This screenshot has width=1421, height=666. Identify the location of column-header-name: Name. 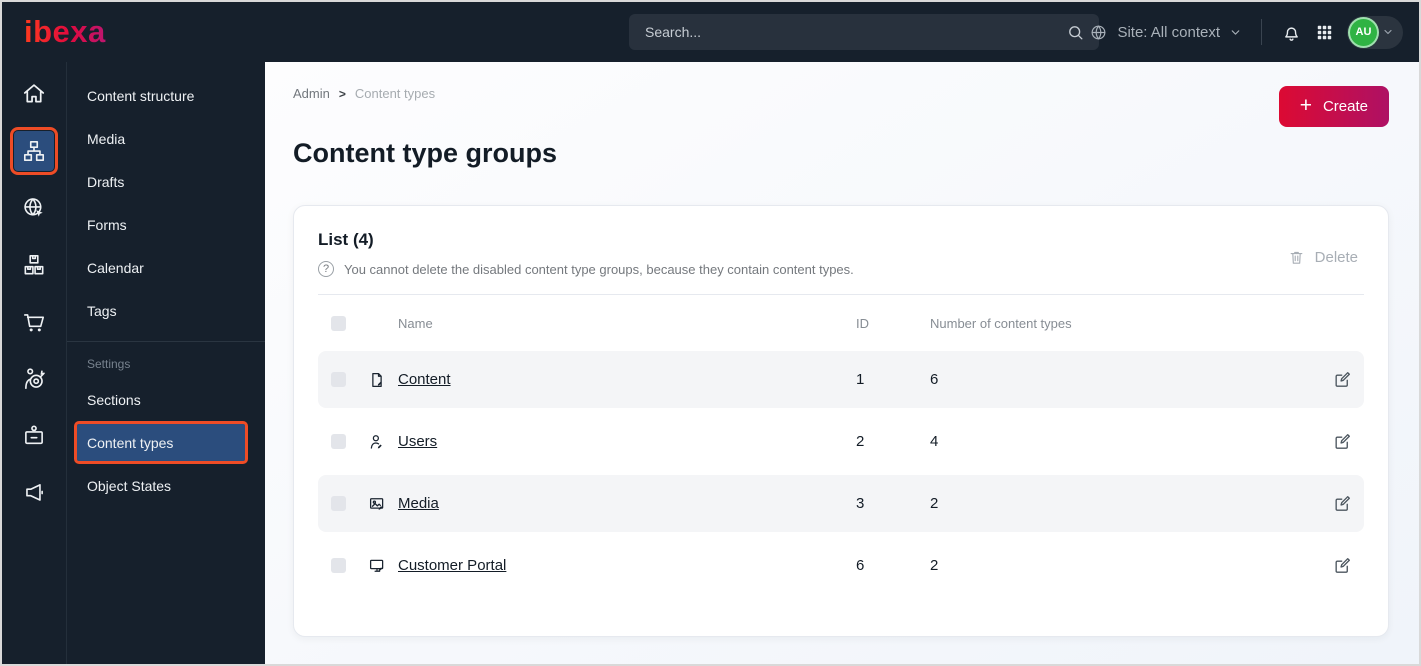
(415, 323).